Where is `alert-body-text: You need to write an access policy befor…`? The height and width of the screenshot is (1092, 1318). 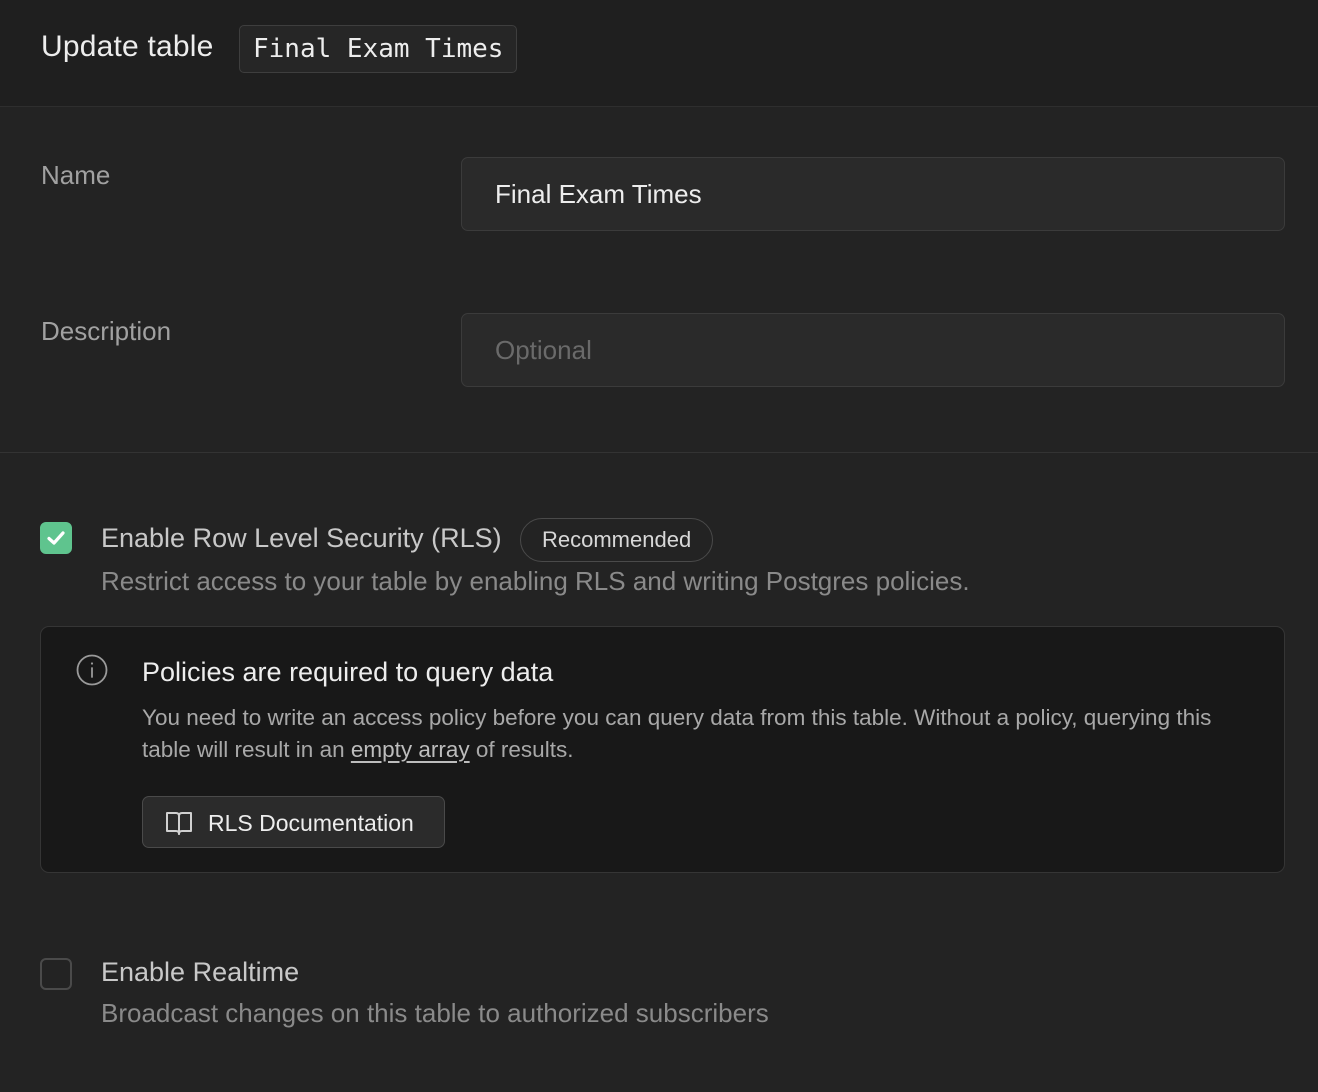 alert-body-text: You need to write an access policy befor… is located at coordinates (677, 733).